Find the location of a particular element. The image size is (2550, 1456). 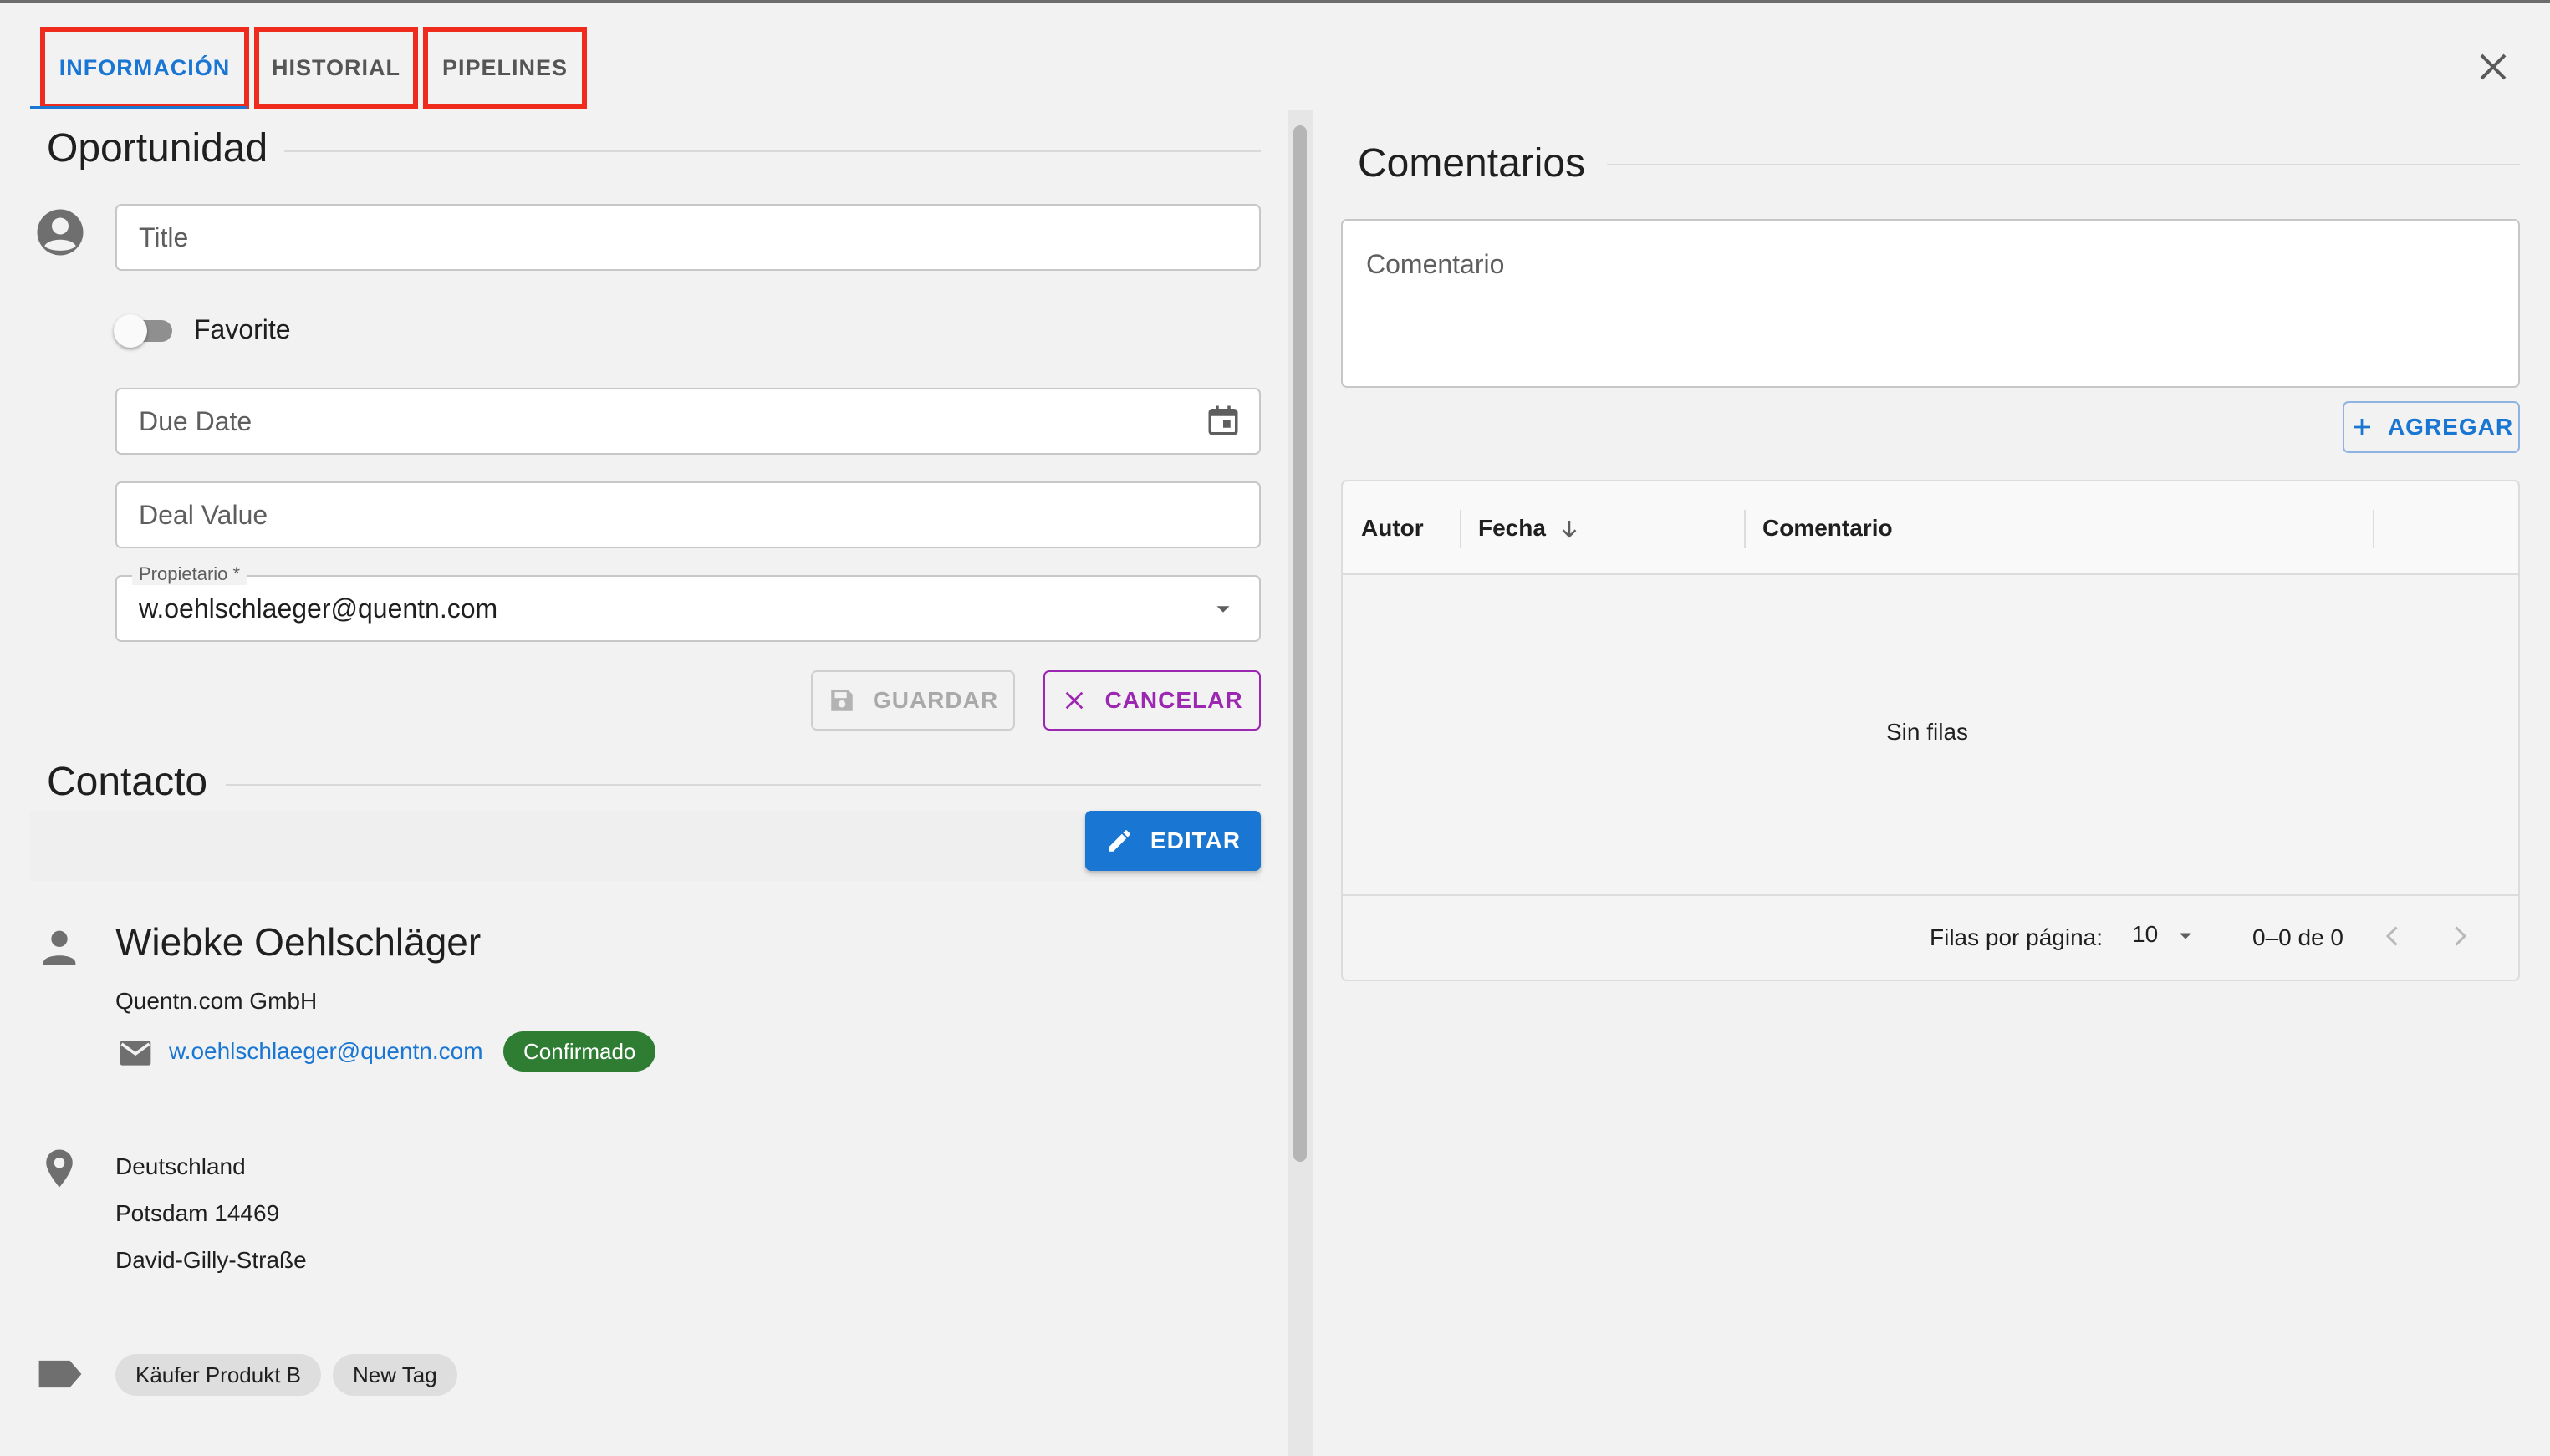

section-title-contact: Contacto is located at coordinates (127, 782).